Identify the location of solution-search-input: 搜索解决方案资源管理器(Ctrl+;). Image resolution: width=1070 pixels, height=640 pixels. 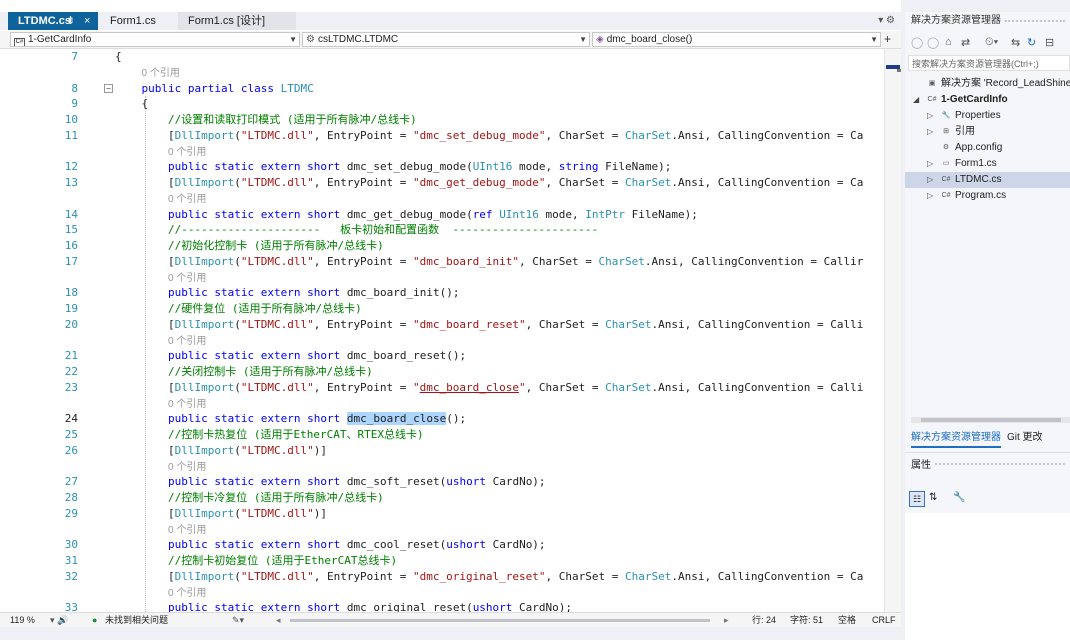
(989, 63).